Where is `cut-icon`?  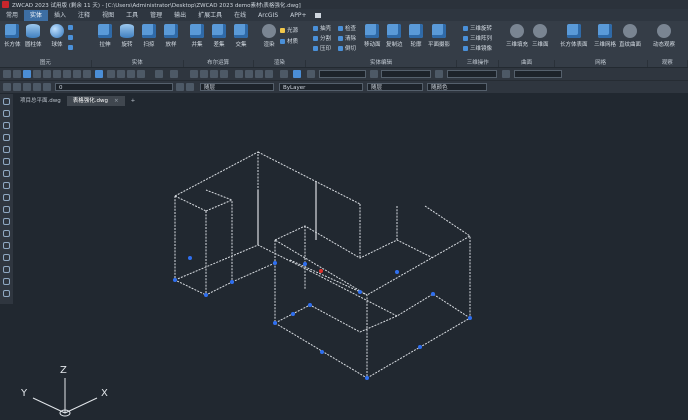
cut-icon is located at coordinates (111, 74).